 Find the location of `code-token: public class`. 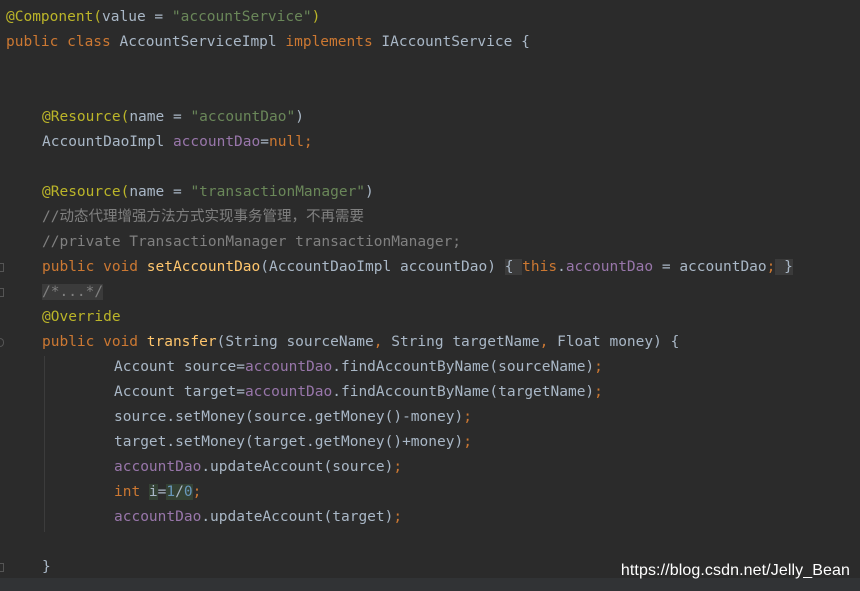

code-token: public class is located at coordinates (63, 42).